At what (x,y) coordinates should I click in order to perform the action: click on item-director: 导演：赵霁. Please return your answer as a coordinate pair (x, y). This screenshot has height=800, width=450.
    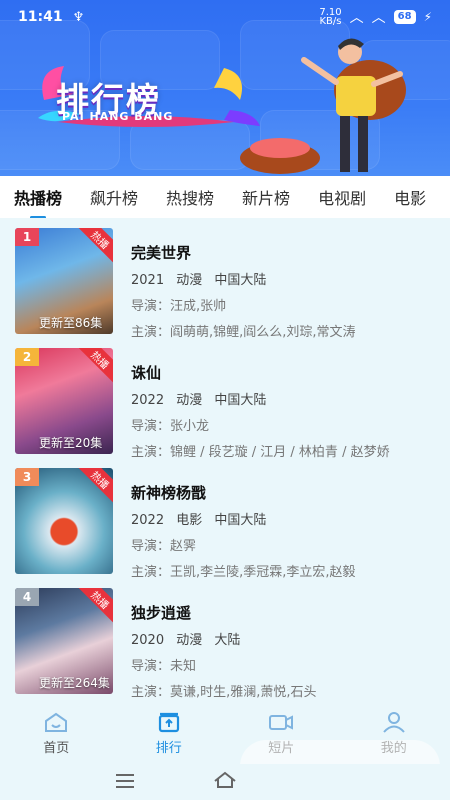
    Looking at the image, I should click on (164, 546).